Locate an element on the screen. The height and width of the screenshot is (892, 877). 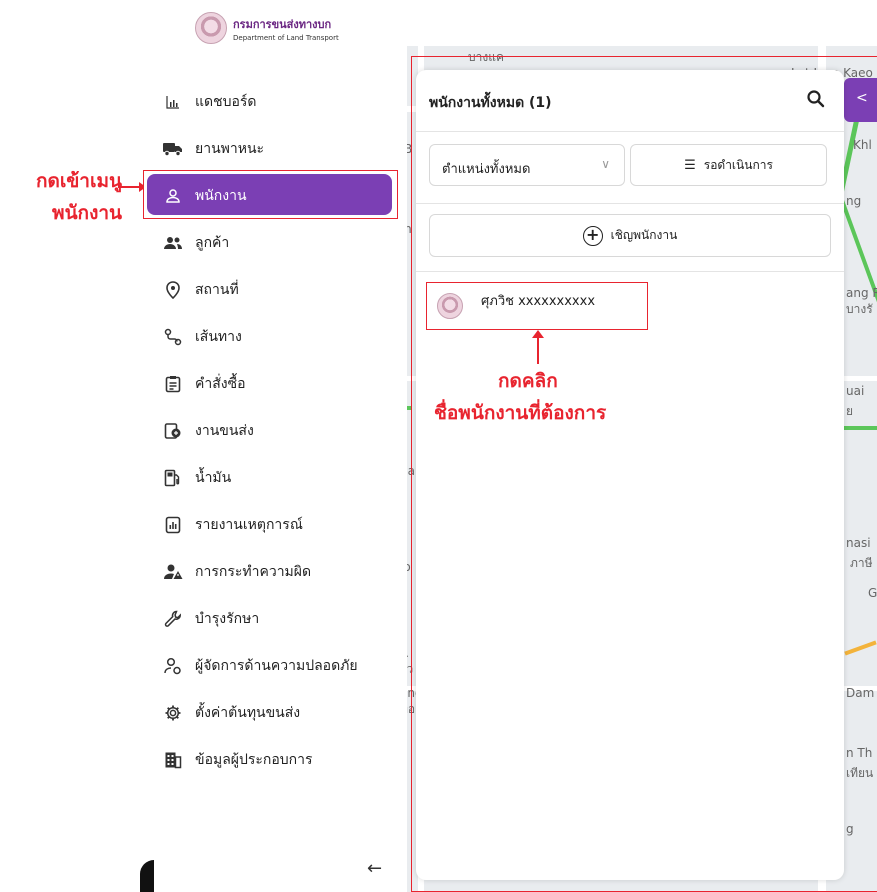
click-hint-line1: กดคลิก is located at coordinates (528, 381).